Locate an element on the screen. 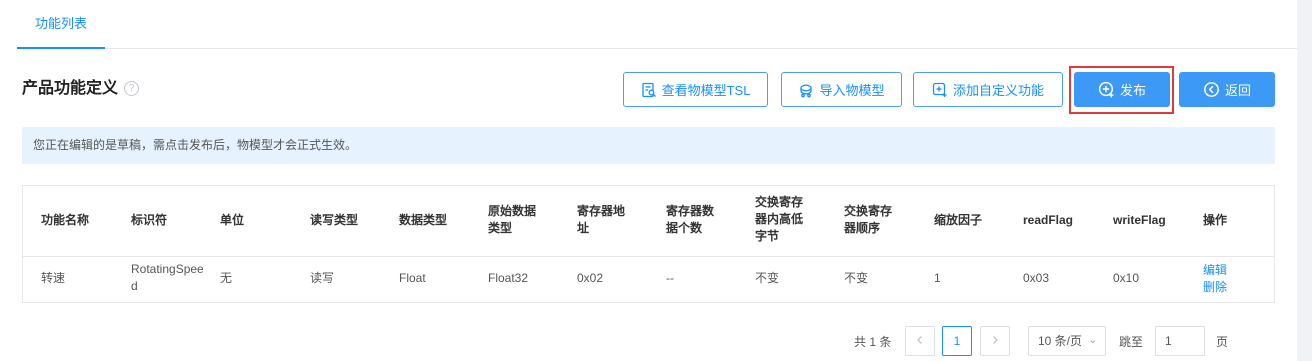  tab-function-list: 功能列表 is located at coordinates (61, 31).